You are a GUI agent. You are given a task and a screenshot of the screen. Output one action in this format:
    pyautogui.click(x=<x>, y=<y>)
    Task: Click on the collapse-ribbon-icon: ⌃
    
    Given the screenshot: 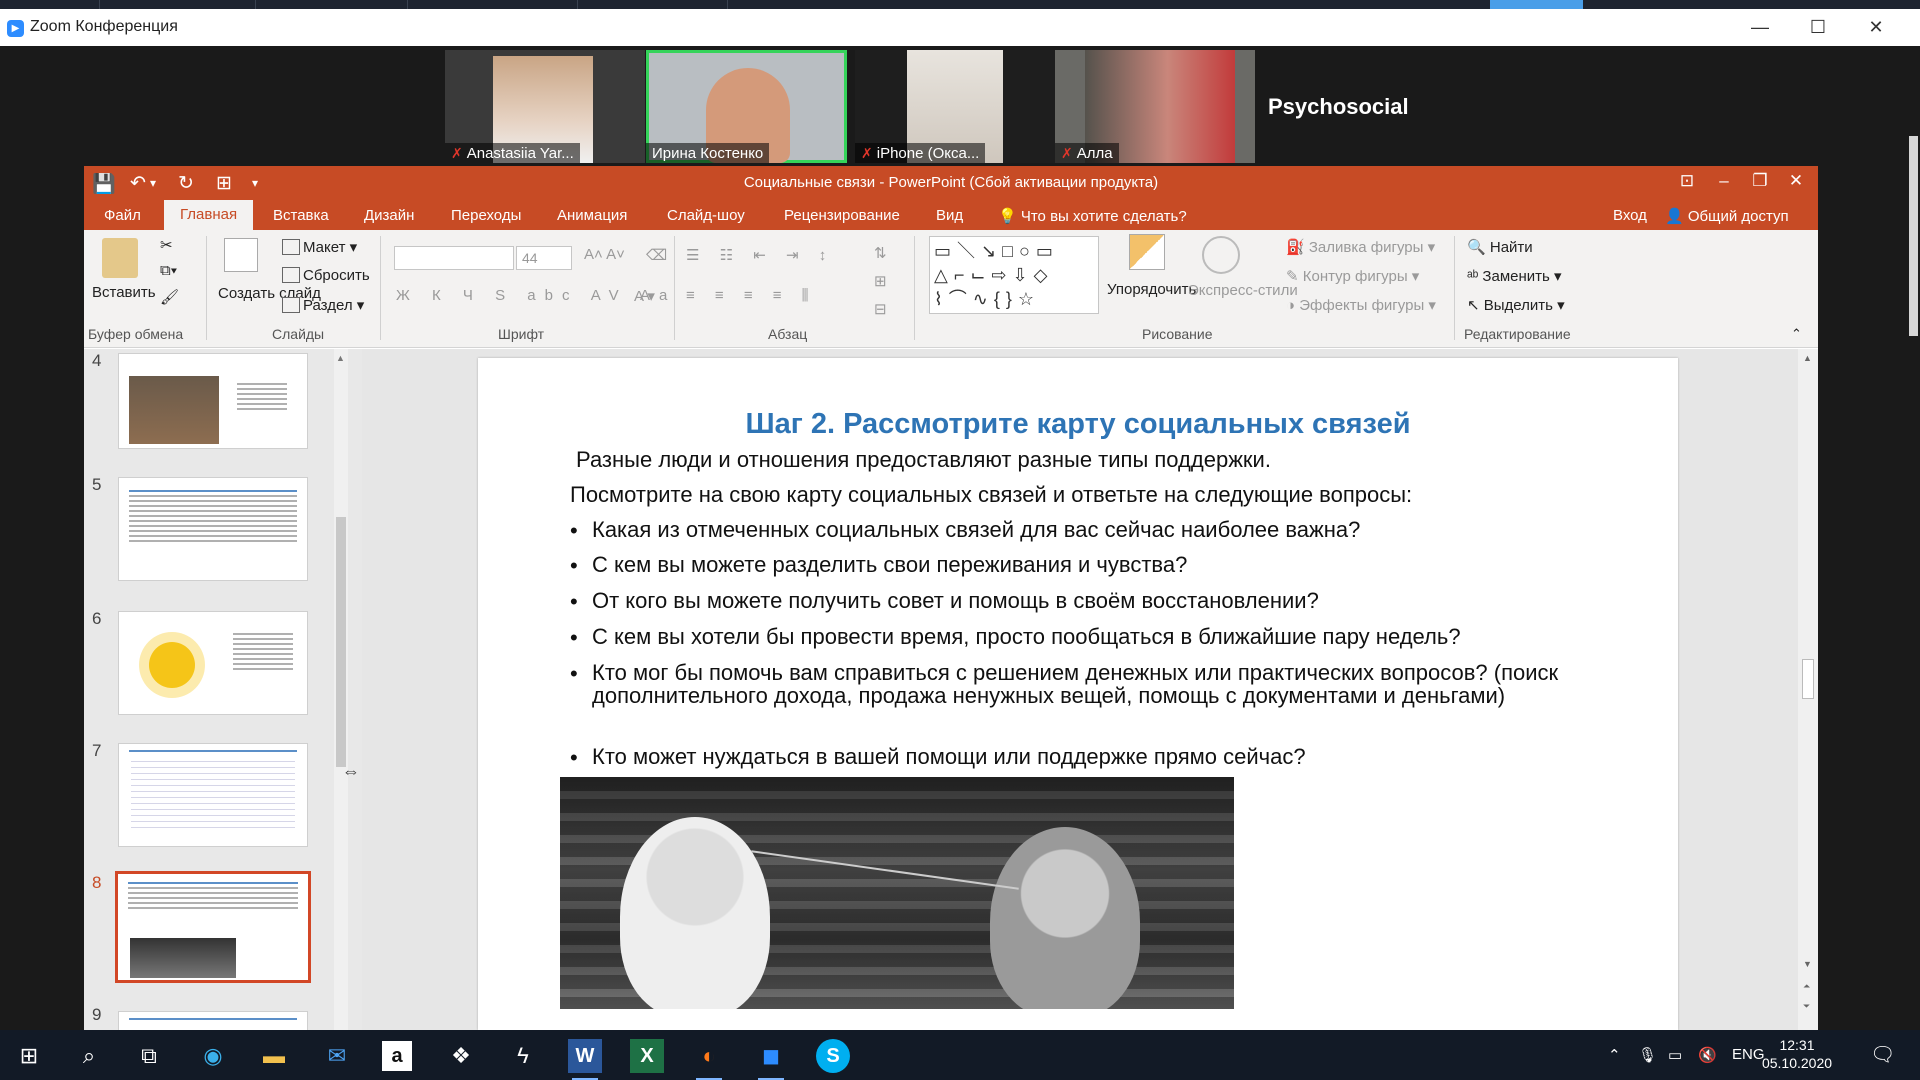 What is the action you would take?
    pyautogui.click(x=1796, y=334)
    